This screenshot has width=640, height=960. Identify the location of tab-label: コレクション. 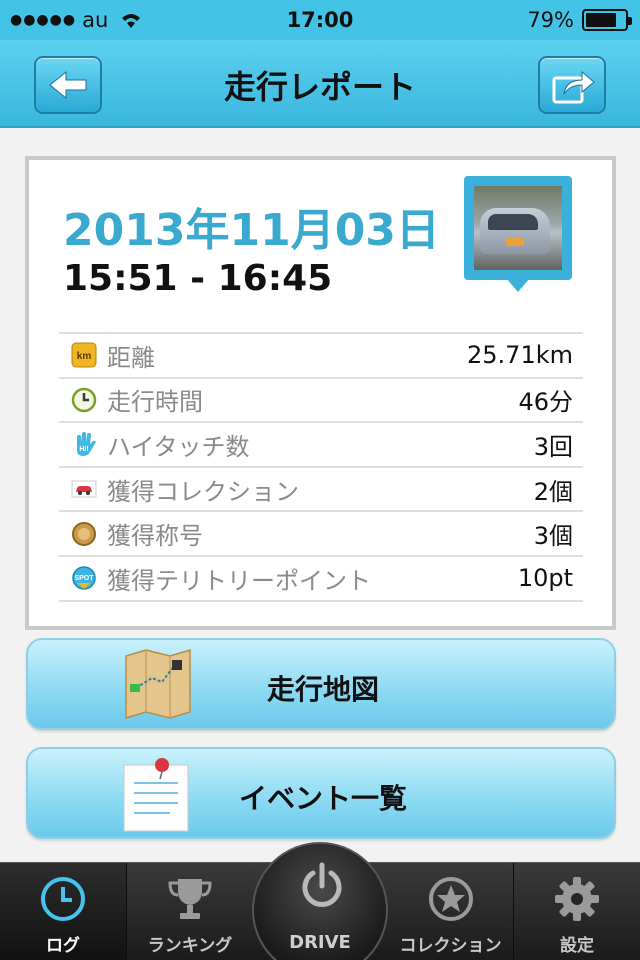
(450, 946).